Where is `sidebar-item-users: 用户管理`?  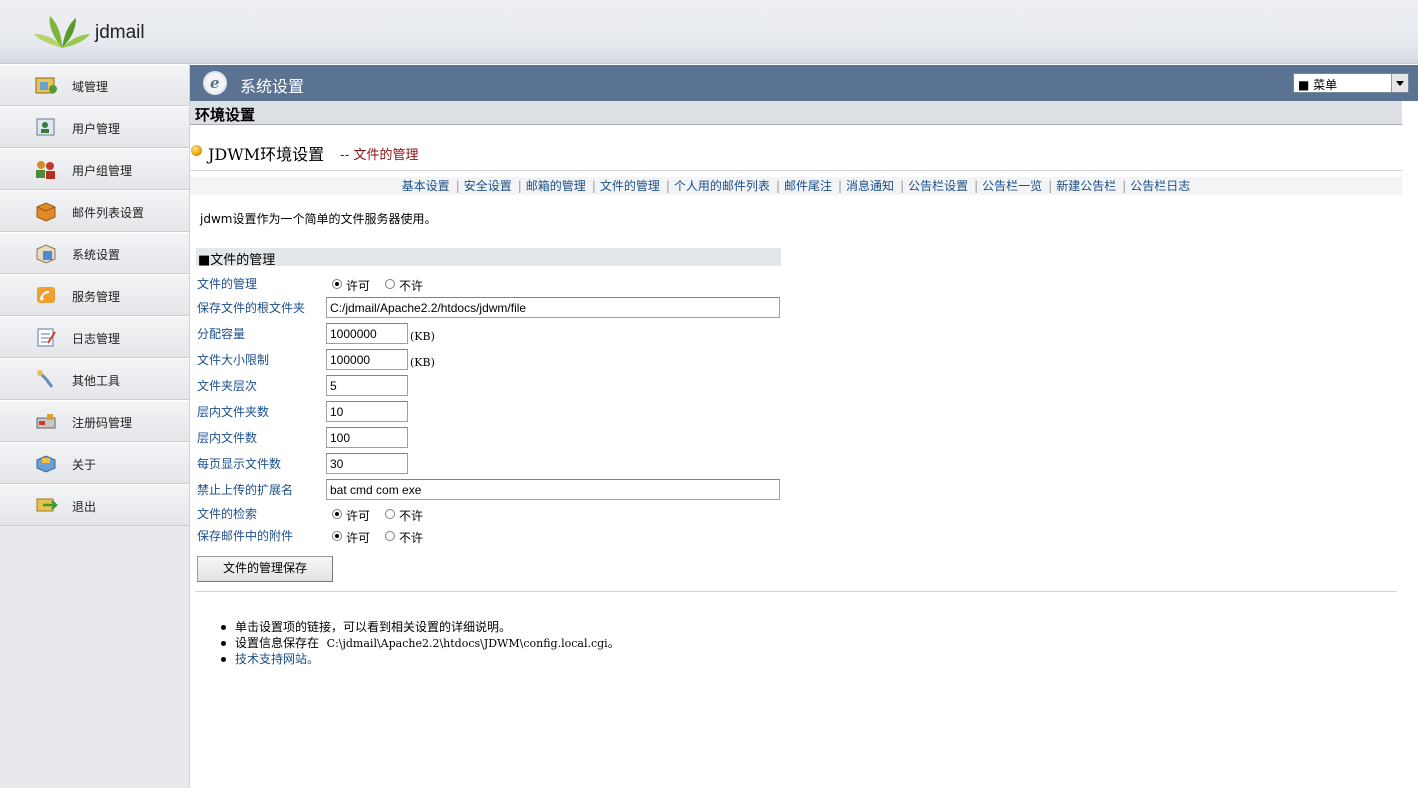
sidebar-item-users: 用户管理 is located at coordinates (94, 127).